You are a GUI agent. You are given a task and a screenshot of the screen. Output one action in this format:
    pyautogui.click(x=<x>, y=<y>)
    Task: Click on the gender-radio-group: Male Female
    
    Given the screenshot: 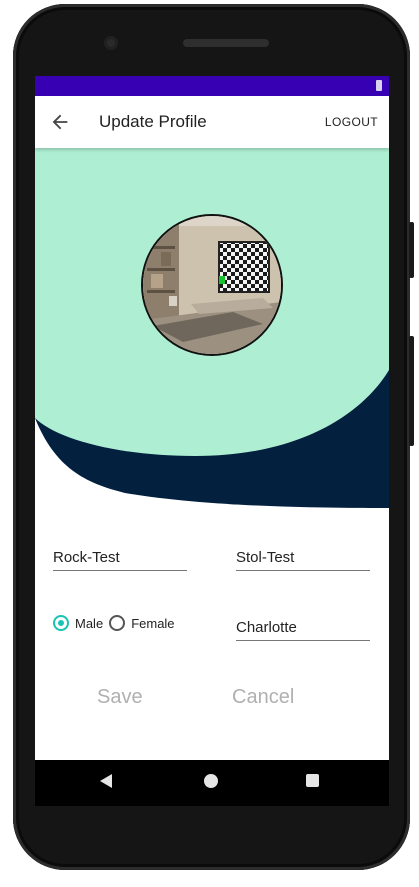 What is the action you would take?
    pyautogui.click(x=117, y=623)
    